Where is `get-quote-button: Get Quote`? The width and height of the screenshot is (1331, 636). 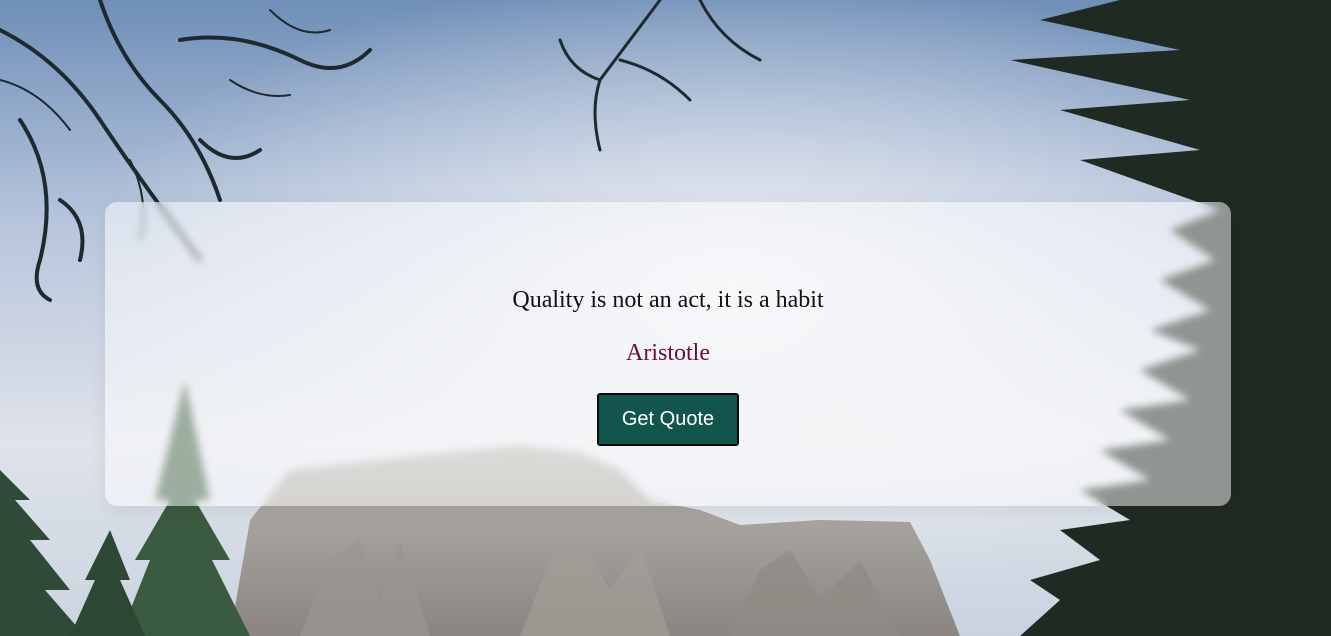
get-quote-button: Get Quote is located at coordinates (668, 419).